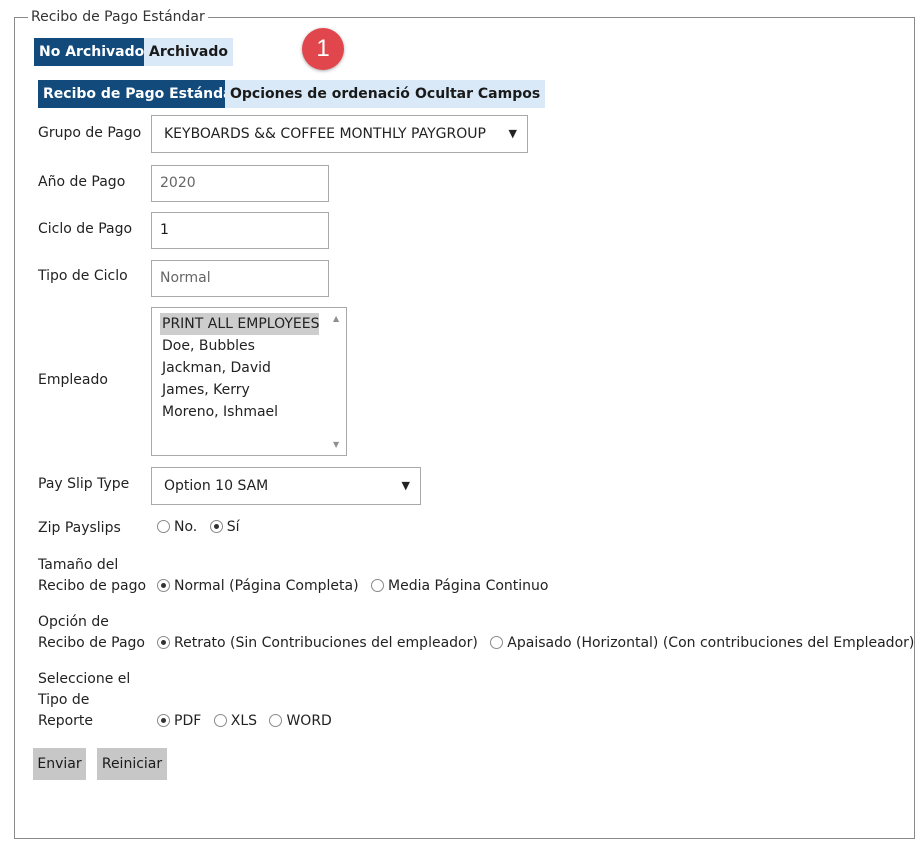  I want to click on xls-label: XLS, so click(244, 721).